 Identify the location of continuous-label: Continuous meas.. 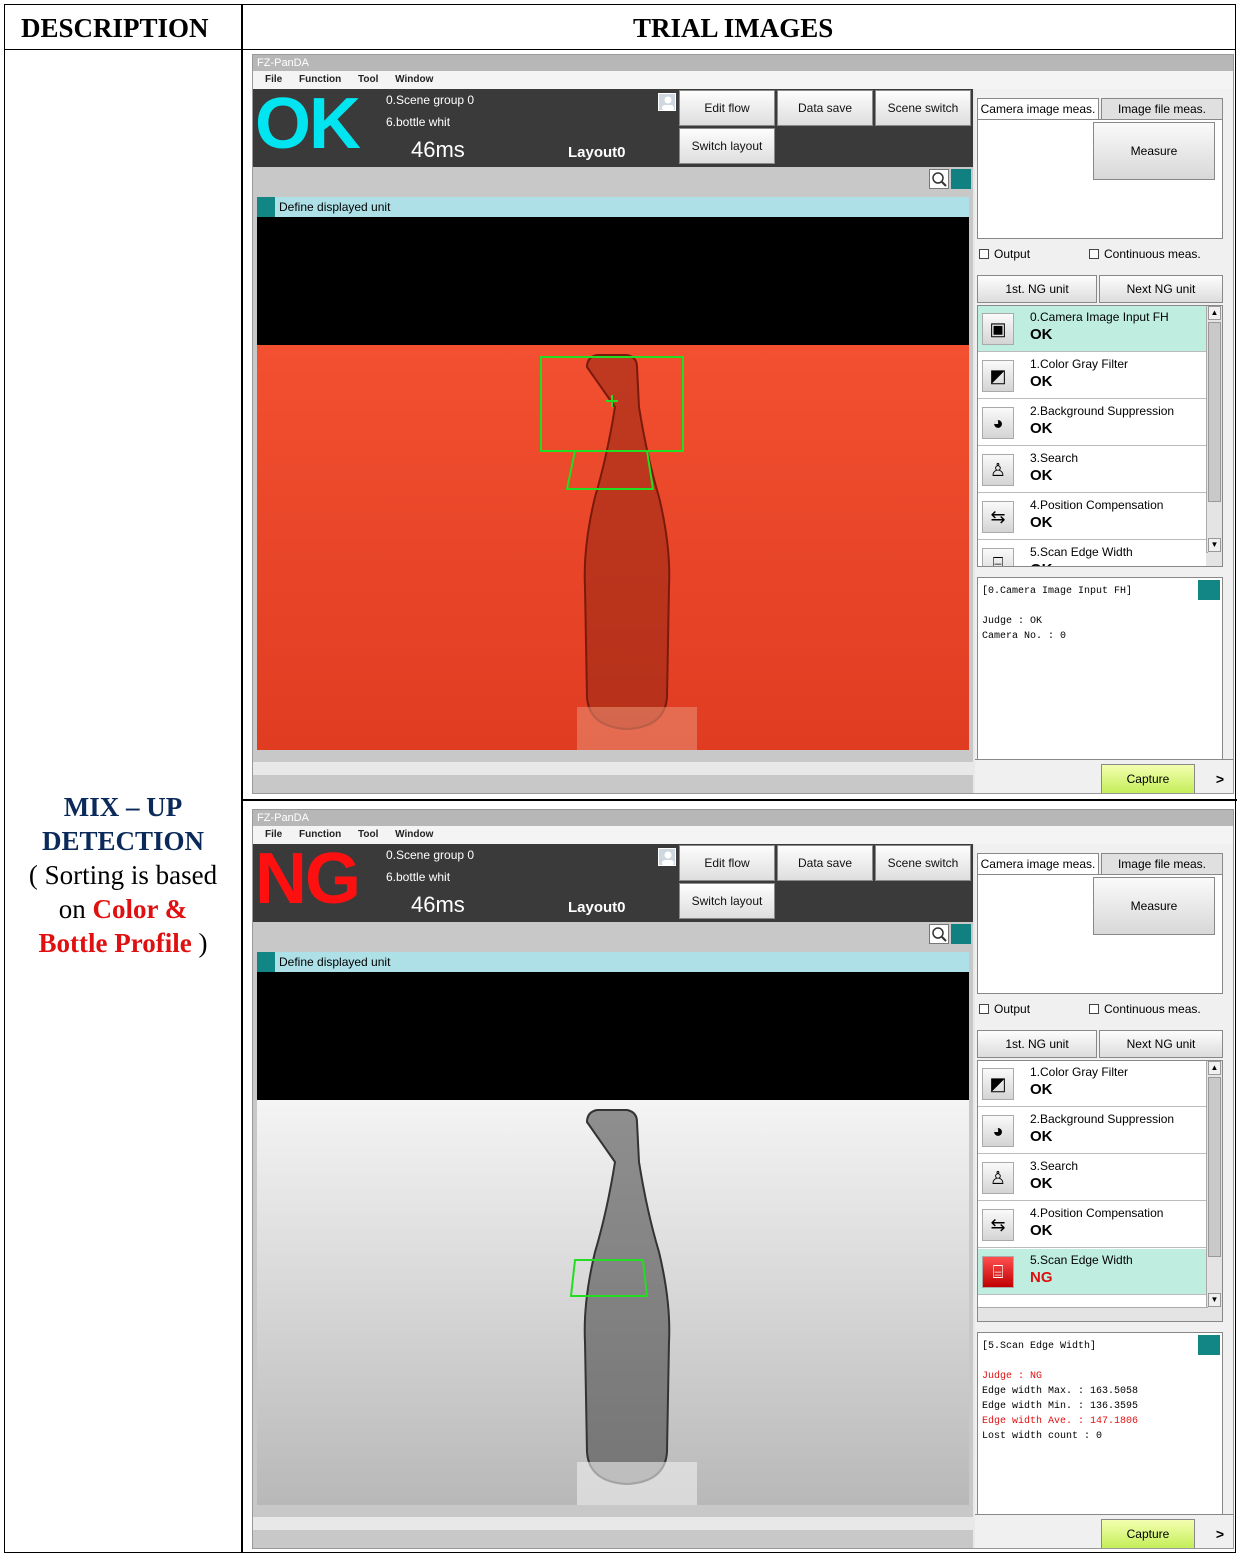
(1152, 254).